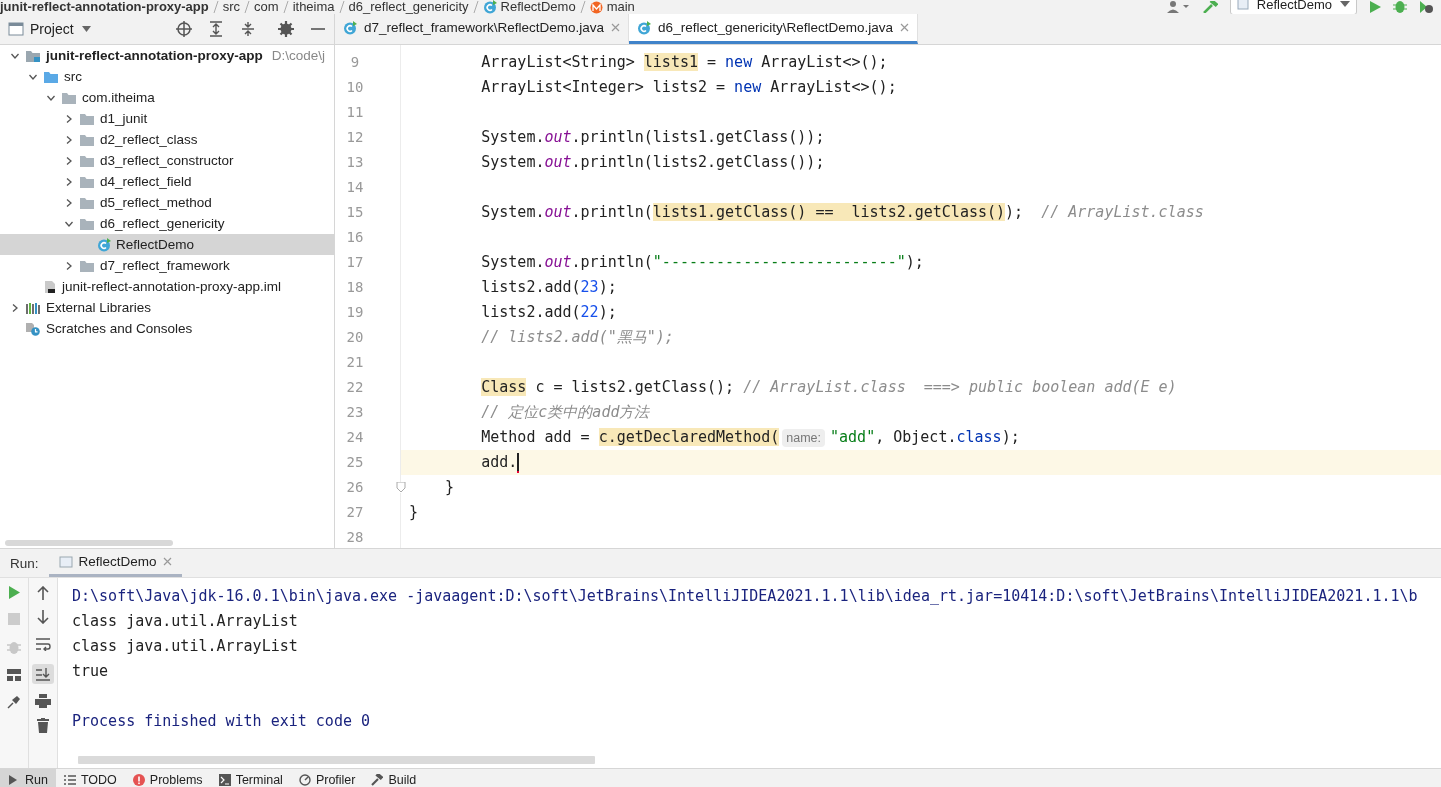 The height and width of the screenshot is (787, 1441). I want to click on tree-item: d4_reflect_field, so click(167, 181).